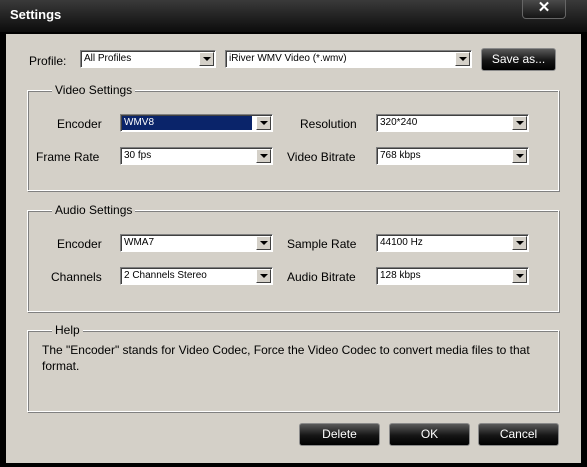 Image resolution: width=587 pixels, height=467 pixels. What do you see at coordinates (67, 330) in the screenshot?
I see `help-legend: Help` at bounding box center [67, 330].